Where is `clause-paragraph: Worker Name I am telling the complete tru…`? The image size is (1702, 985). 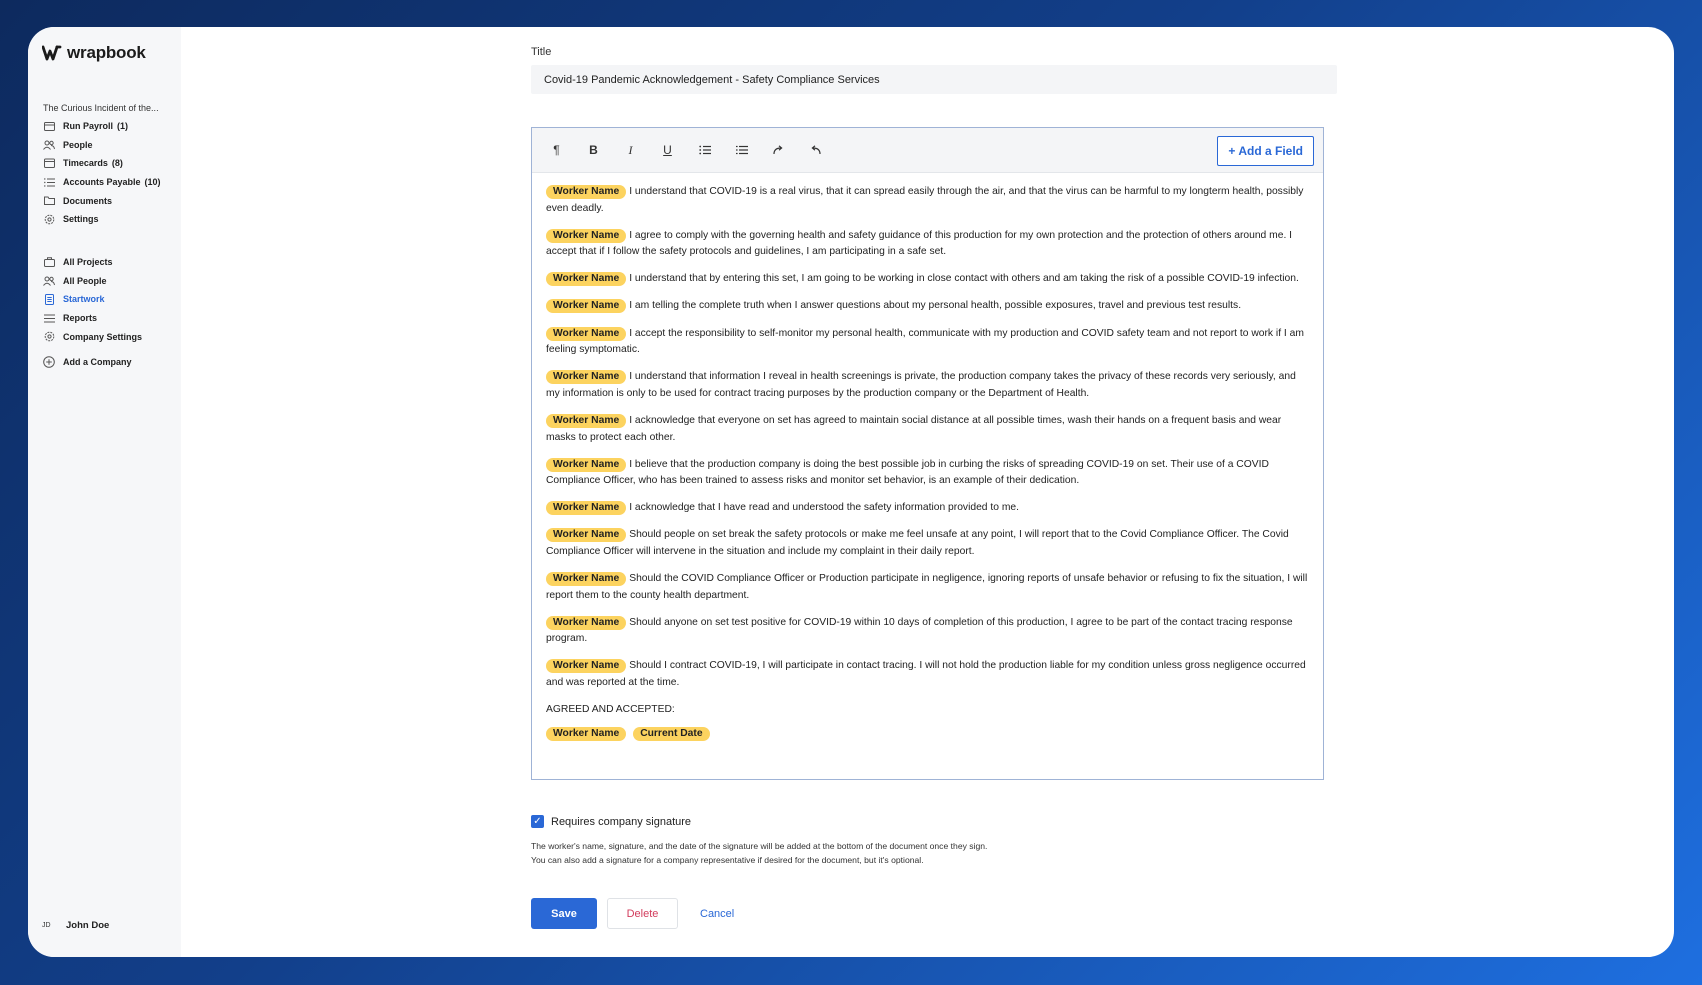 clause-paragraph: Worker Name I am telling the complete tru… is located at coordinates (927, 306).